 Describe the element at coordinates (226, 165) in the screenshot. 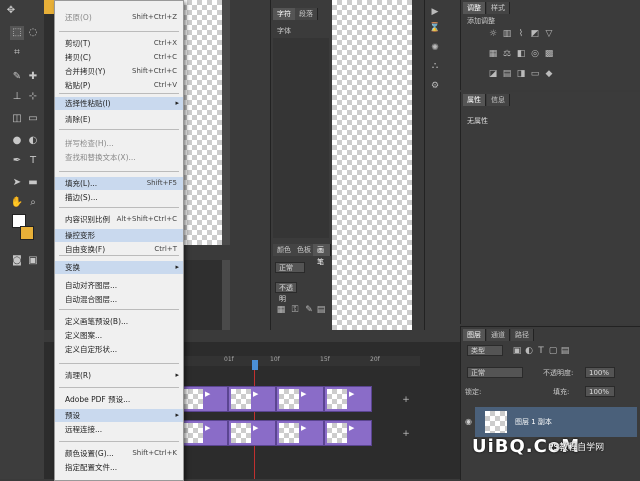

I see `canvas-scrollbar` at that location.